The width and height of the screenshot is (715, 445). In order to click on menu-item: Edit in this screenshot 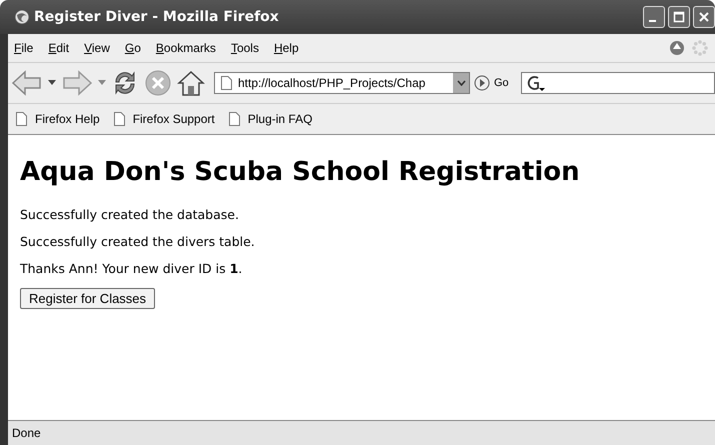, I will do `click(61, 48)`.